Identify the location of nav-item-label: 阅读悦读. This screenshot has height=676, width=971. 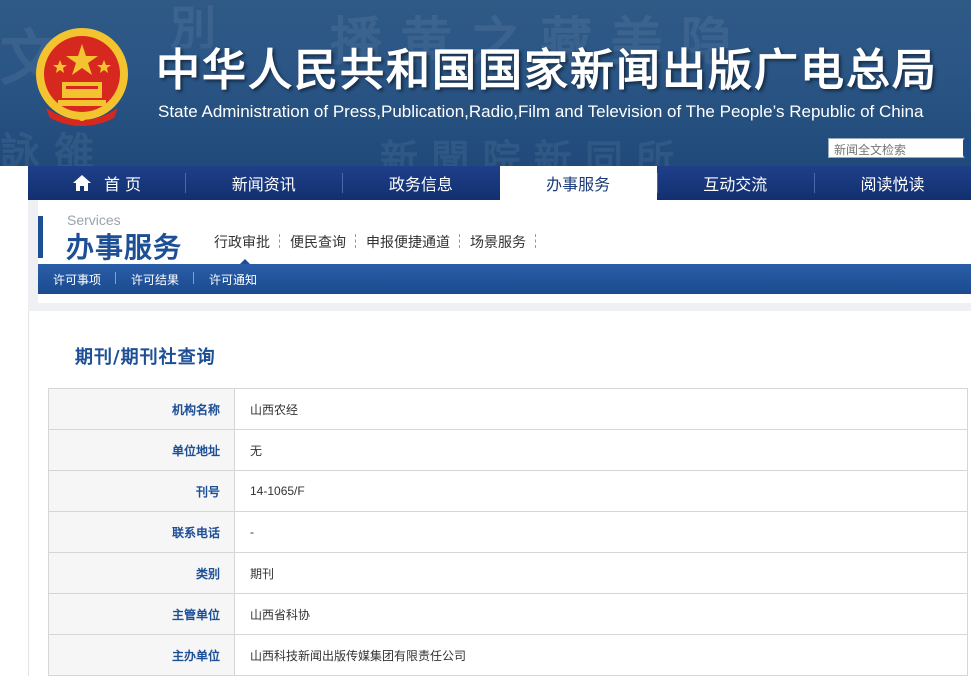
(892, 184).